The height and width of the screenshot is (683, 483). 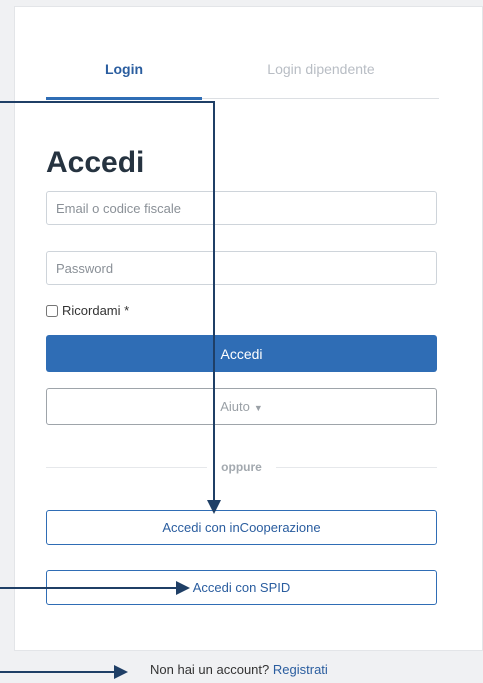 I want to click on page-title: Accedi, so click(x=95, y=162).